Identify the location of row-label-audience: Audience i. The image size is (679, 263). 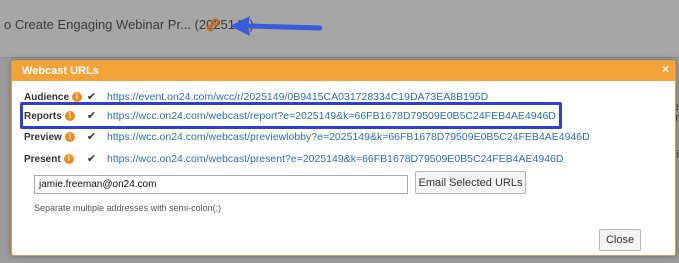
(53, 97).